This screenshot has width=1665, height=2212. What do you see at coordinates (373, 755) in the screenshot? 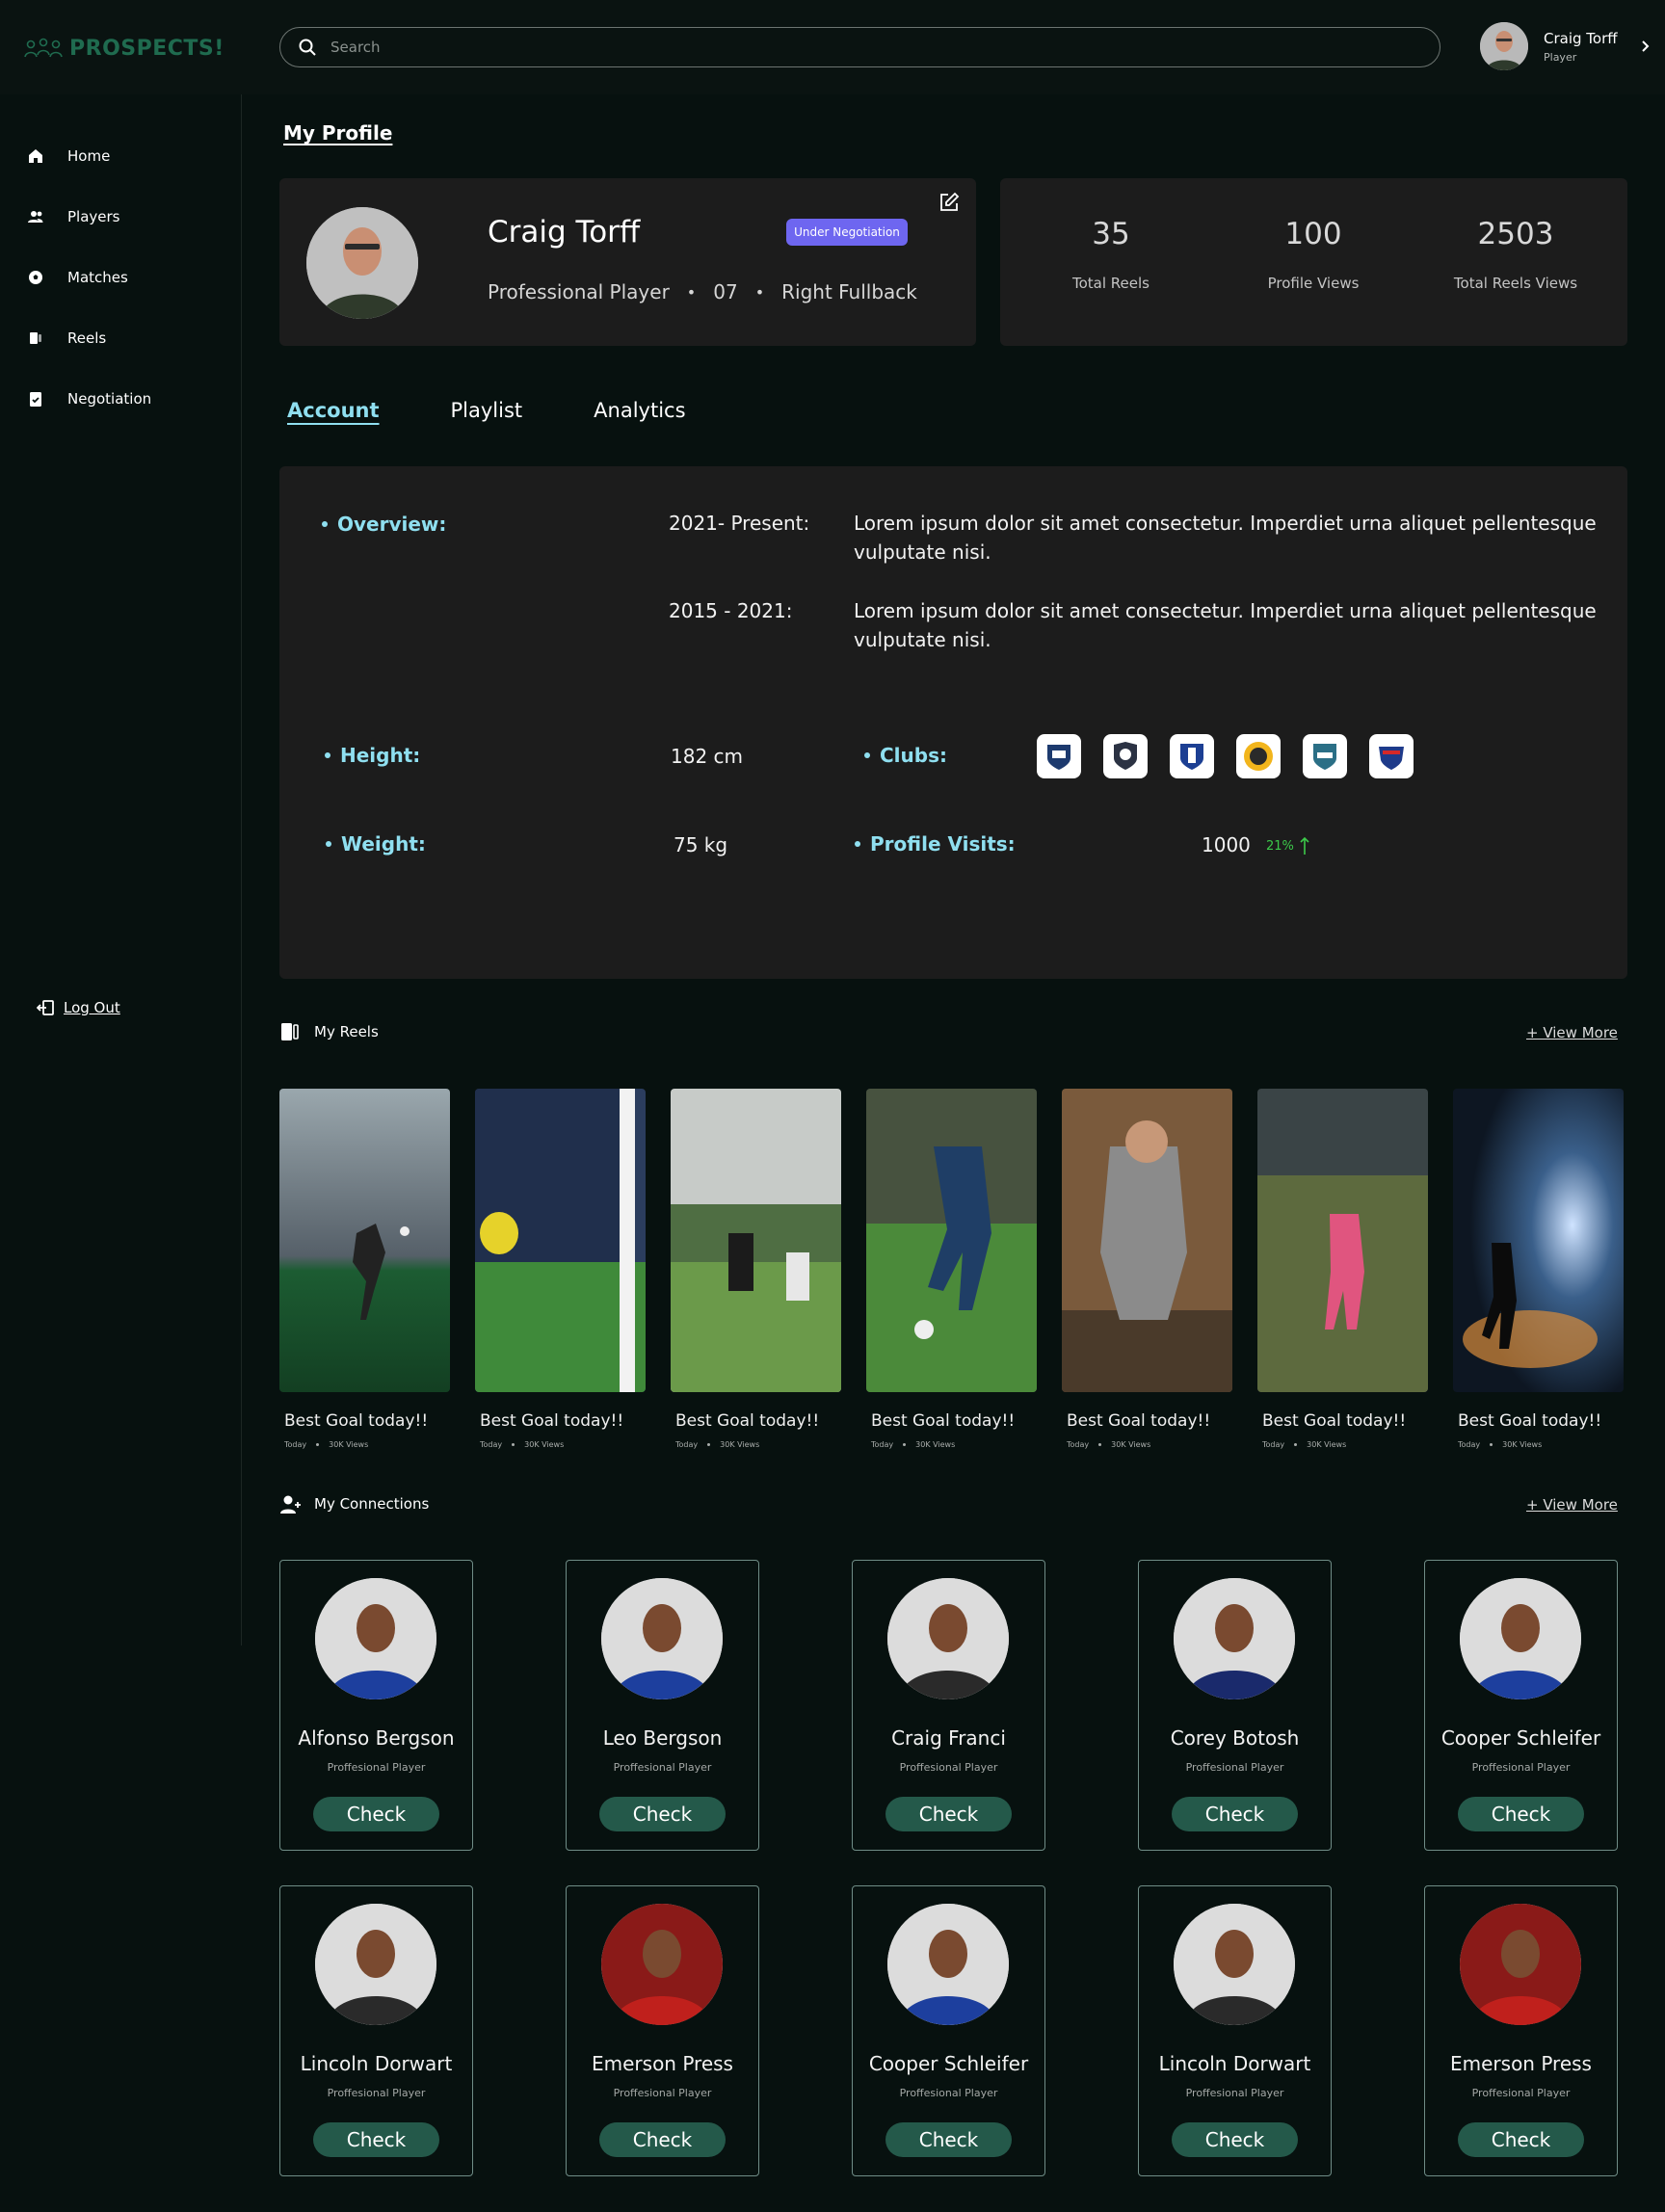
I see `height-label: Height:` at bounding box center [373, 755].